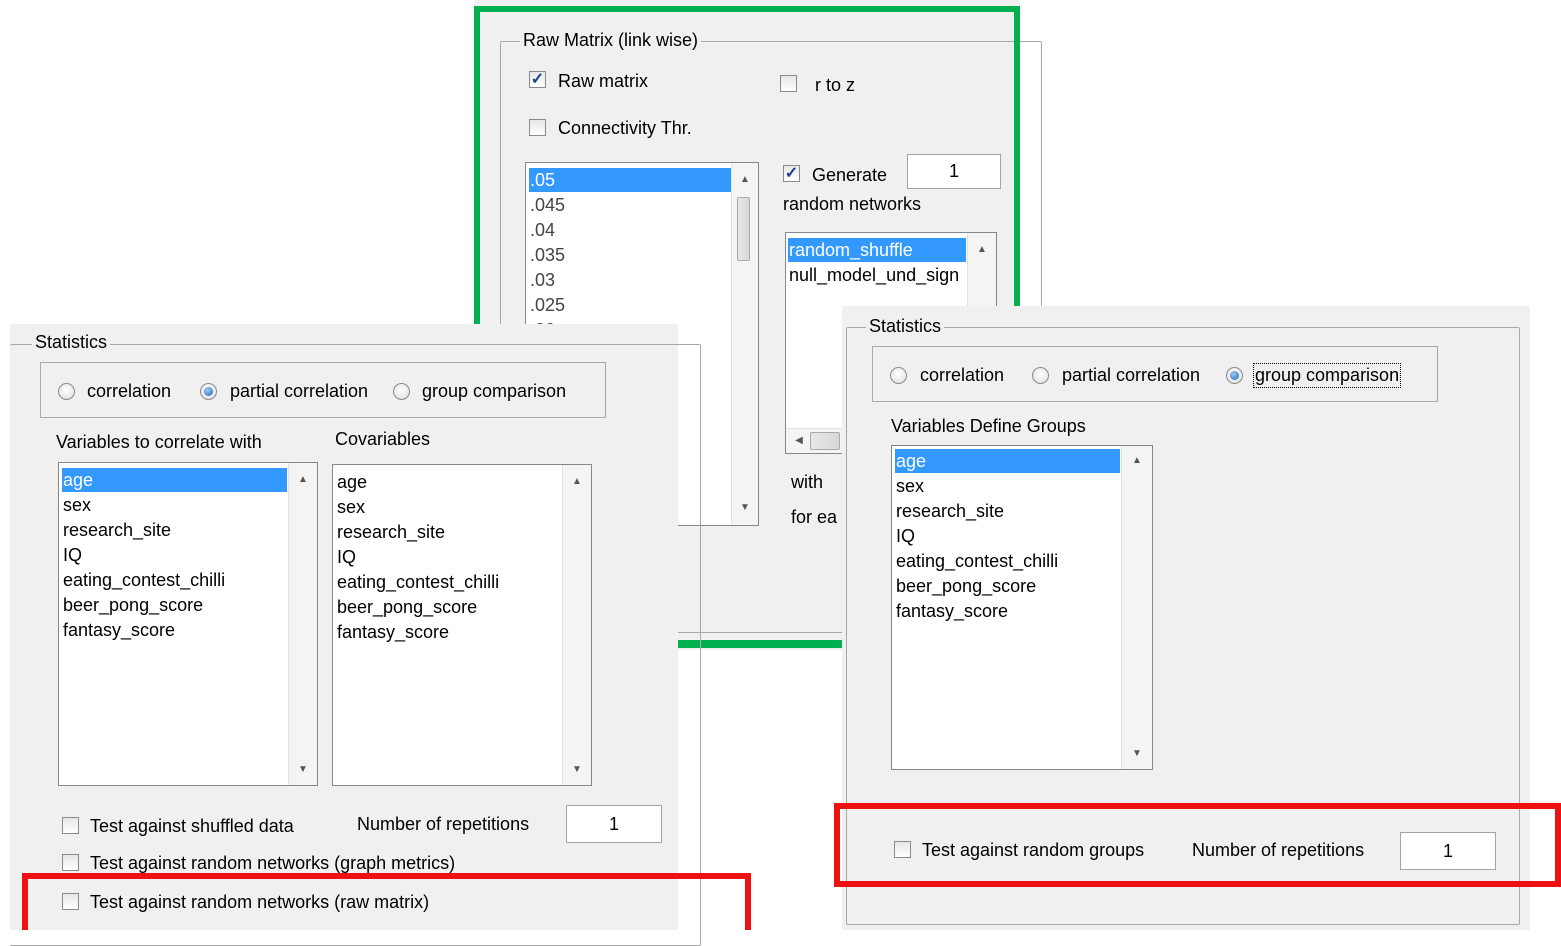  I want to click on right-statistics-title: Statistics, so click(905, 326).